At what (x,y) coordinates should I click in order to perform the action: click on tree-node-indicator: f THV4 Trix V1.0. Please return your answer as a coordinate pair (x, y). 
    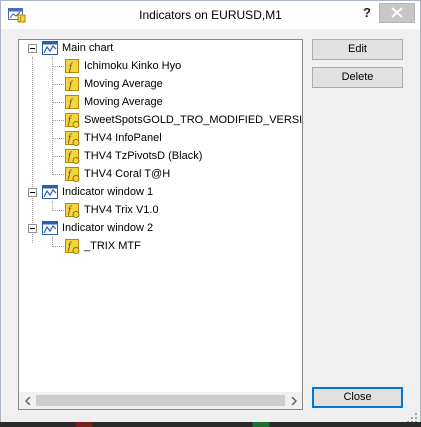
    Looking at the image, I should click on (111, 210).